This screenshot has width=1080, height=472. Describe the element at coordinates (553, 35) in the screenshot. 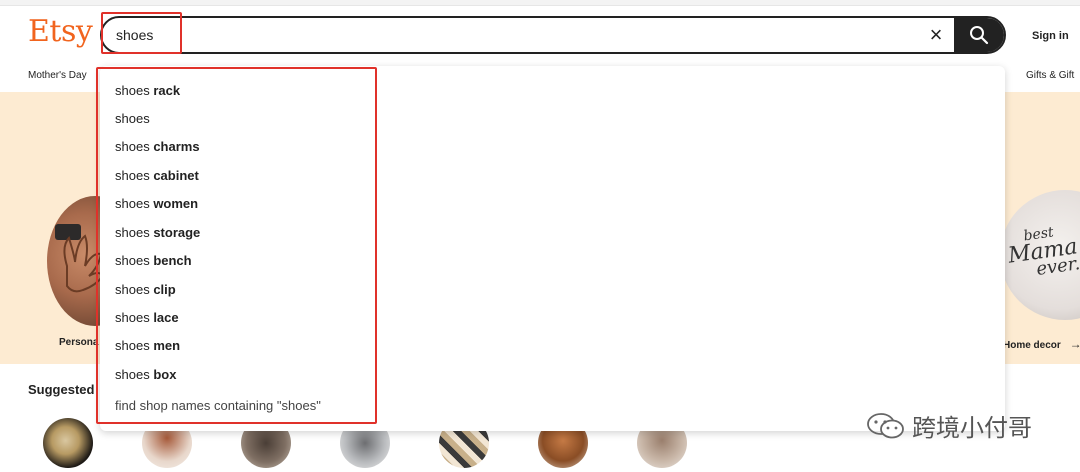

I see `search-bar: shoes ×` at that location.